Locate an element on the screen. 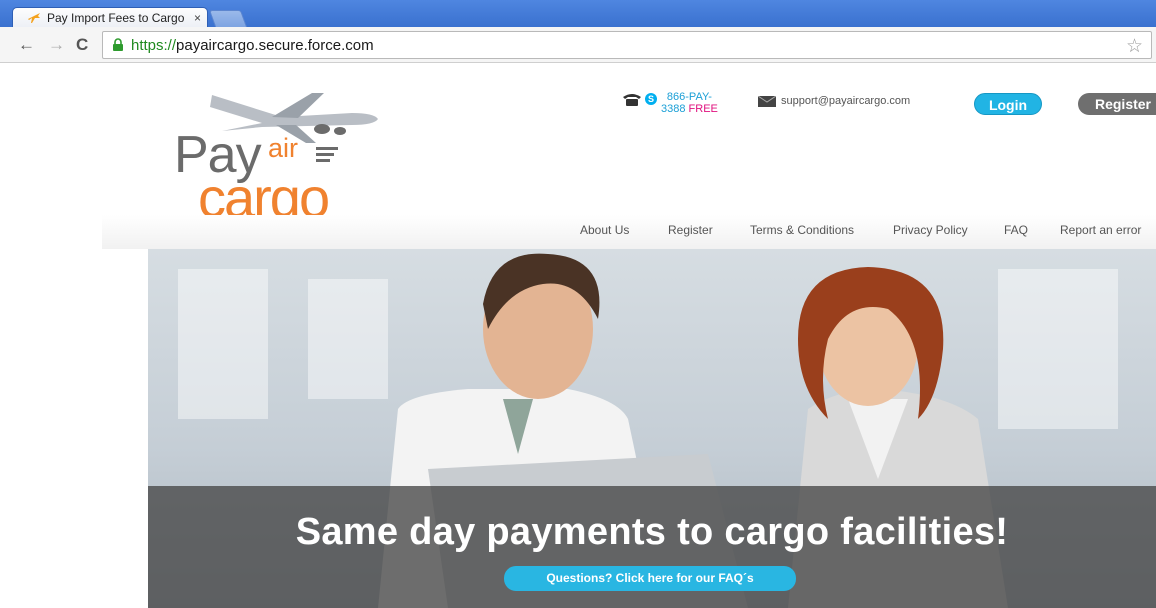  payaircargo-logo: Pay air cargo is located at coordinates (278, 158).